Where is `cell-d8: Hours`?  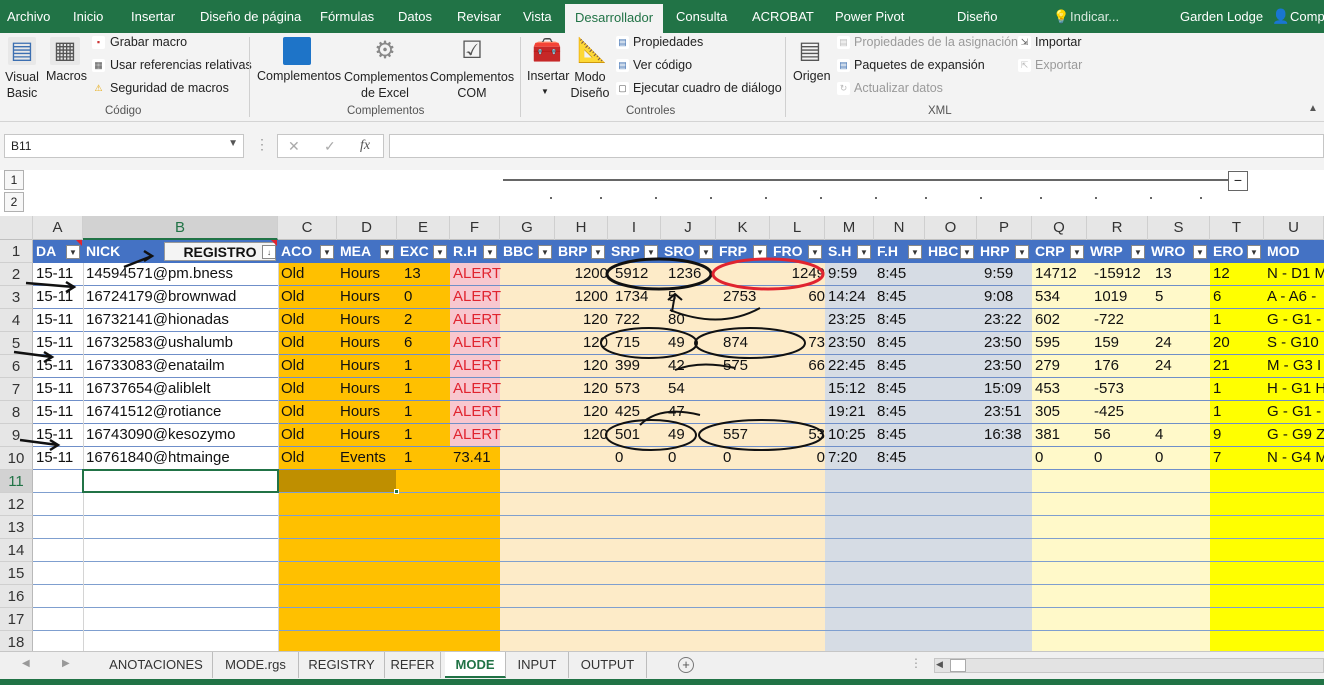
cell-d8: Hours is located at coordinates (358, 412).